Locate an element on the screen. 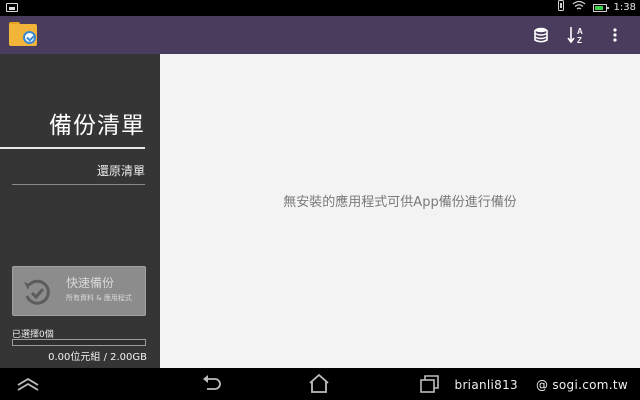 This screenshot has height=400, width=640. backup-restore-icon is located at coordinates (37, 292).